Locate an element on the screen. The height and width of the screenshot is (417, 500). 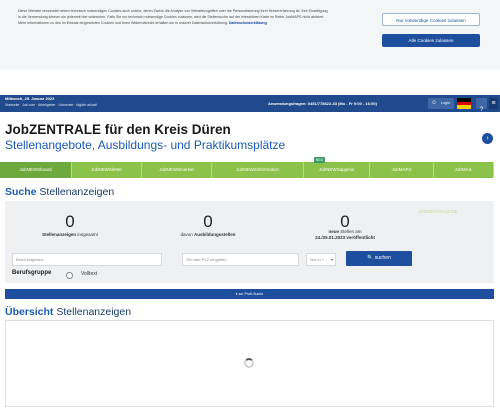
user-icon: ☺ is located at coordinates (434, 103).